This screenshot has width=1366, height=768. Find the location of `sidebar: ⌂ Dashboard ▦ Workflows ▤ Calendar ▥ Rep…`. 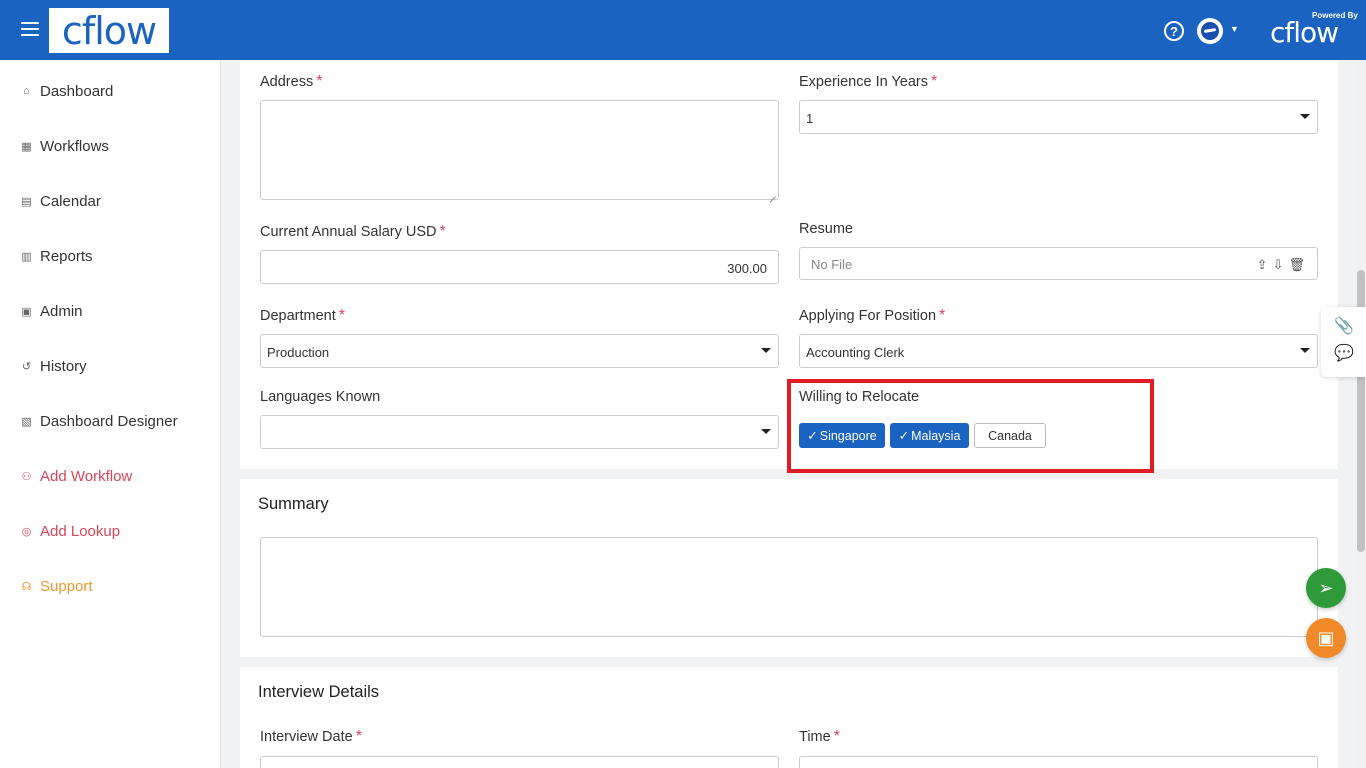

sidebar: ⌂ Dashboard ▦ Workflows ▤ Calendar ▥ Rep… is located at coordinates (110, 414).